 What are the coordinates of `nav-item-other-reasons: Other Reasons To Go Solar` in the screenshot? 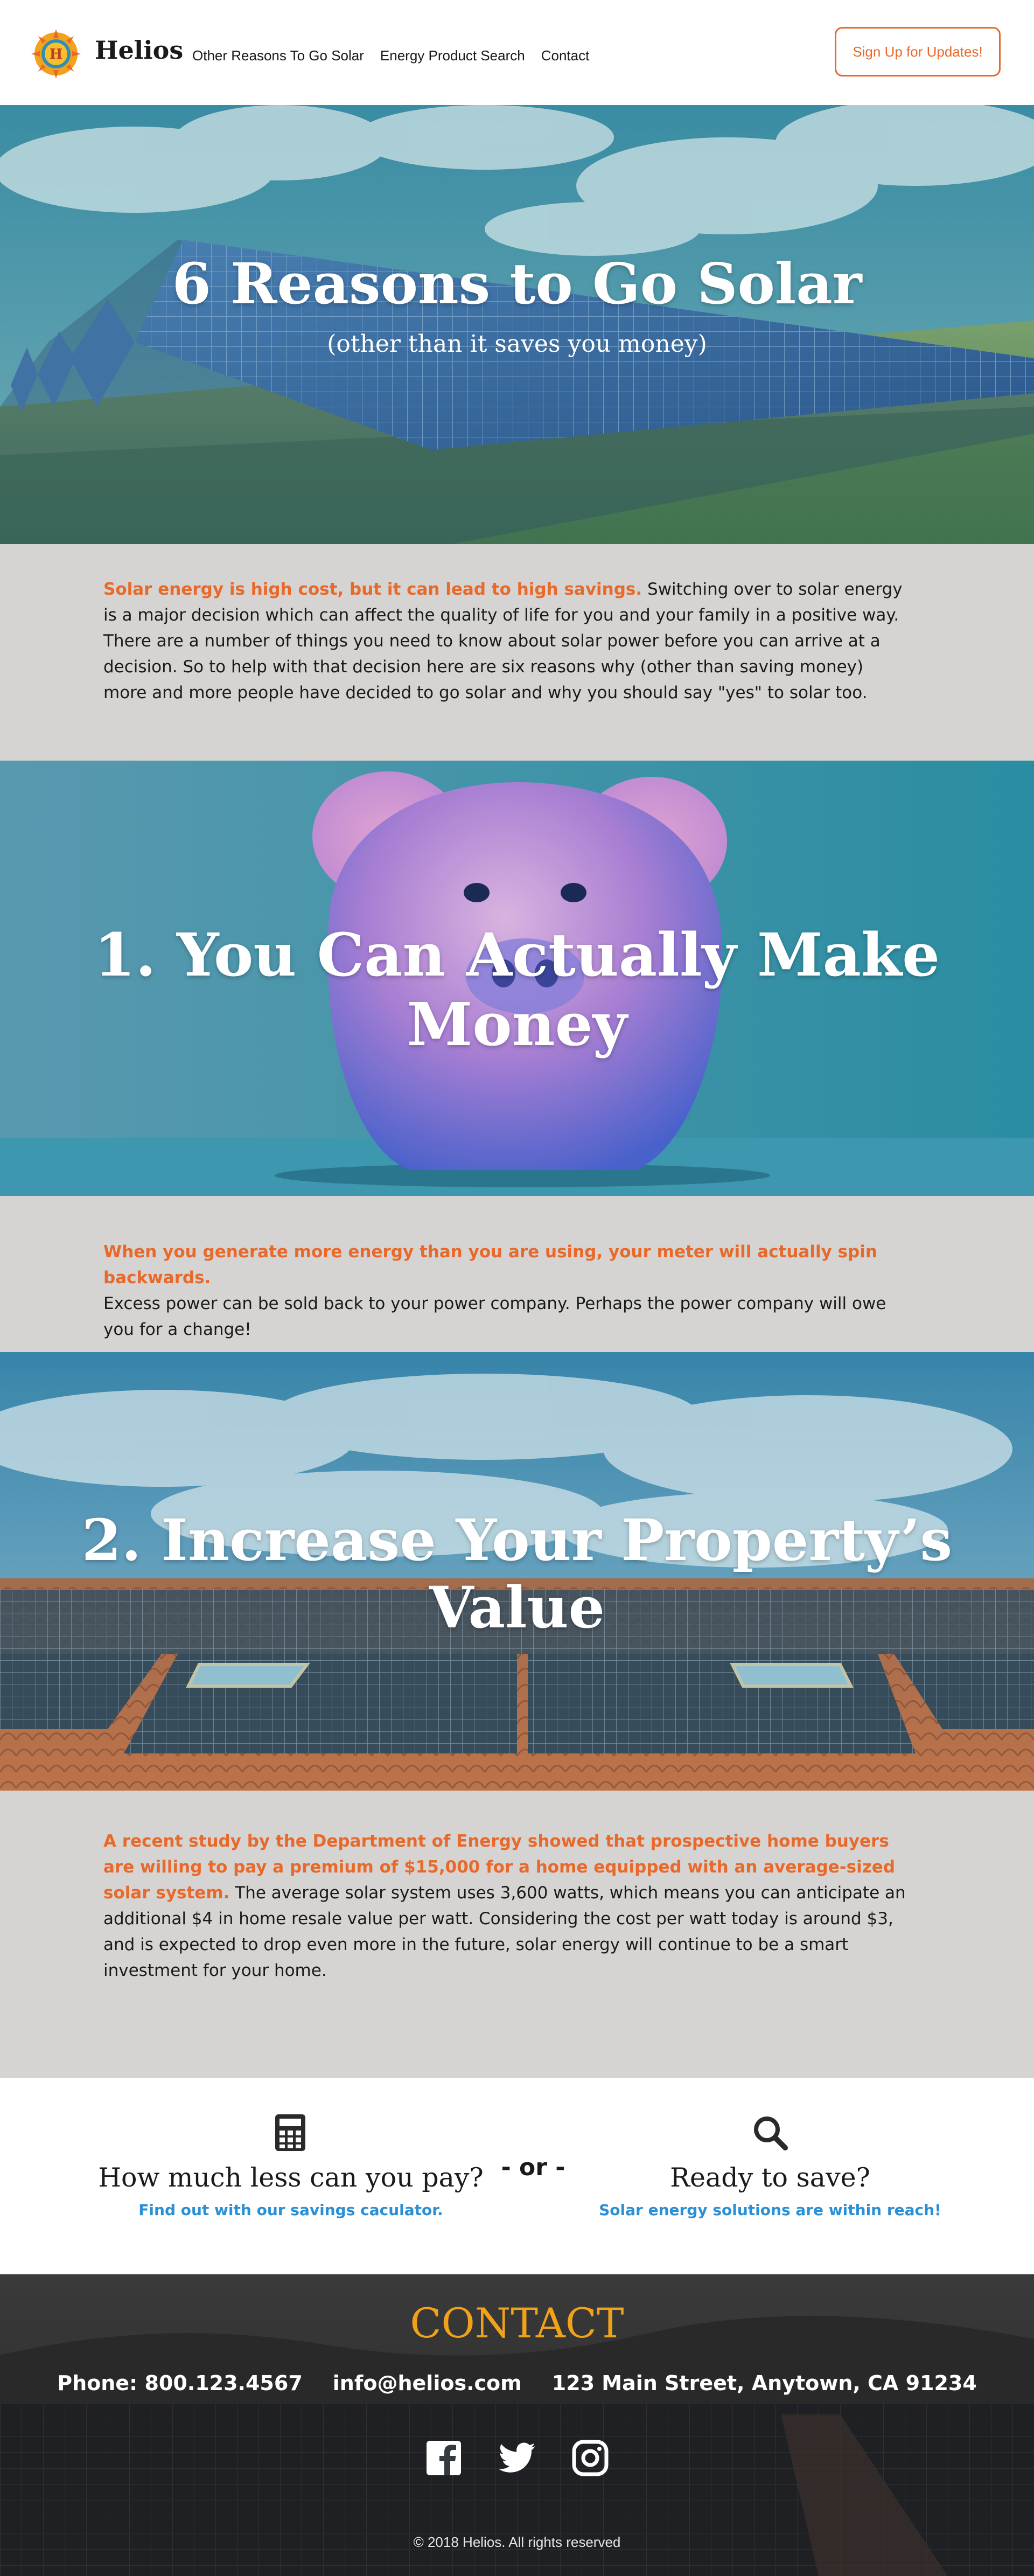 It's located at (278, 55).